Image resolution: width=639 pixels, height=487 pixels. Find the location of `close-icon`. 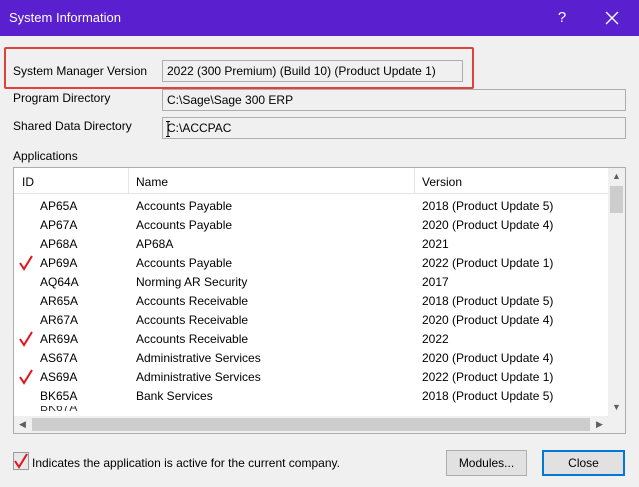

close-icon is located at coordinates (611, 18).